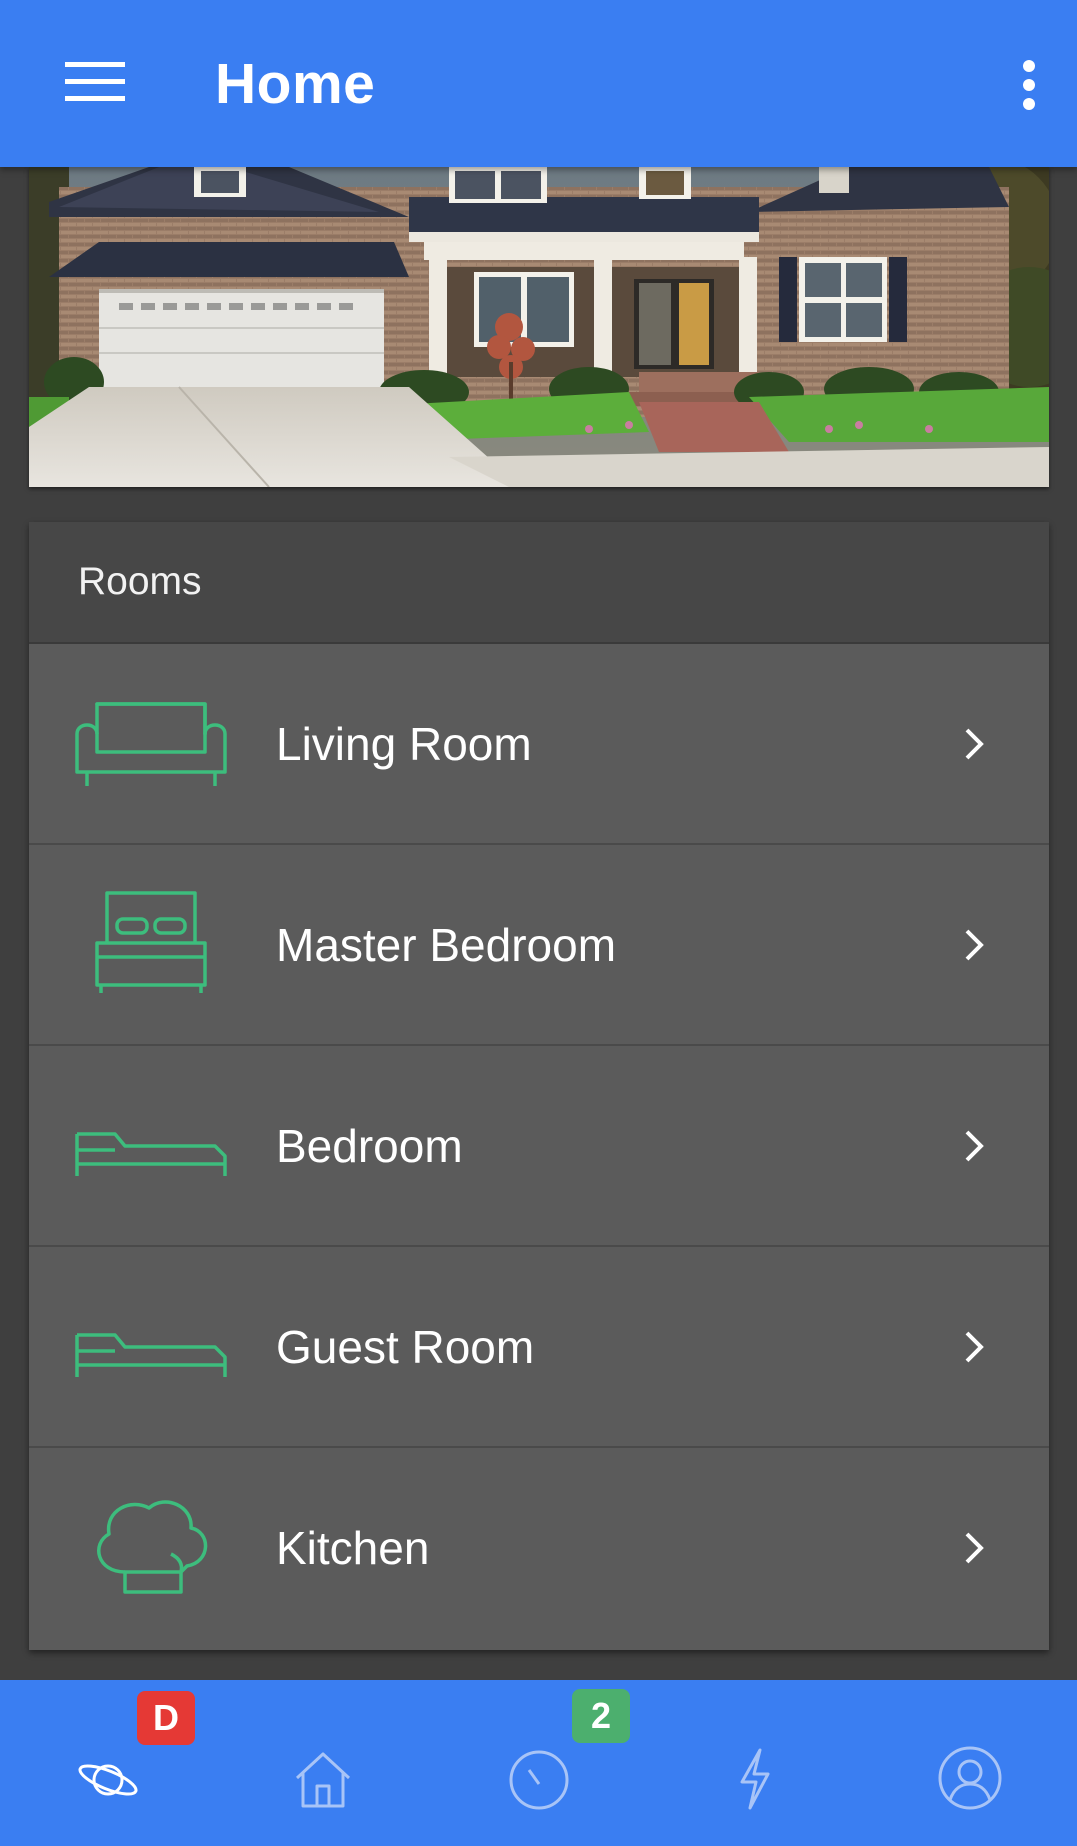 This screenshot has height=1846, width=1077. Describe the element at coordinates (539, 1548) in the screenshot. I see `room-row-kitchen: Kitchen` at that location.